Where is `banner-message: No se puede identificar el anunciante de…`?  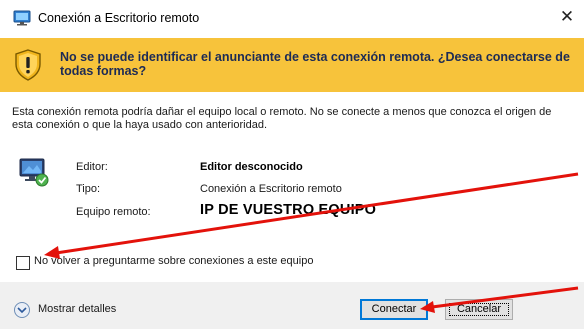 banner-message: No se puede identificar el anunciante de… is located at coordinates (315, 64).